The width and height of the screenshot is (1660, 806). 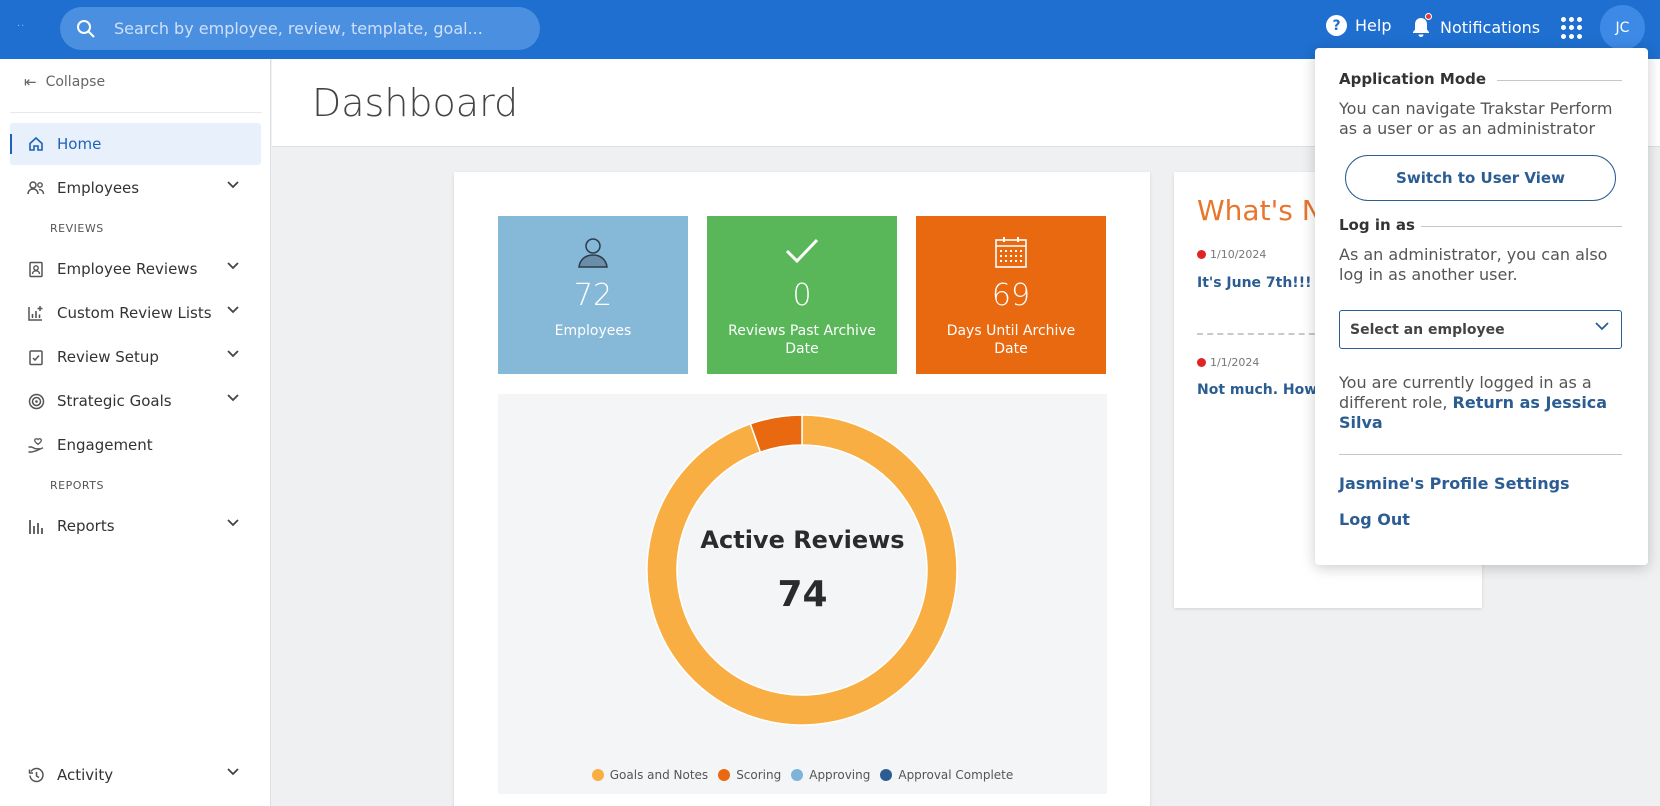 I want to click on sidebar-item-custom-review-lists: Custom Review Lists, so click(x=135, y=313).